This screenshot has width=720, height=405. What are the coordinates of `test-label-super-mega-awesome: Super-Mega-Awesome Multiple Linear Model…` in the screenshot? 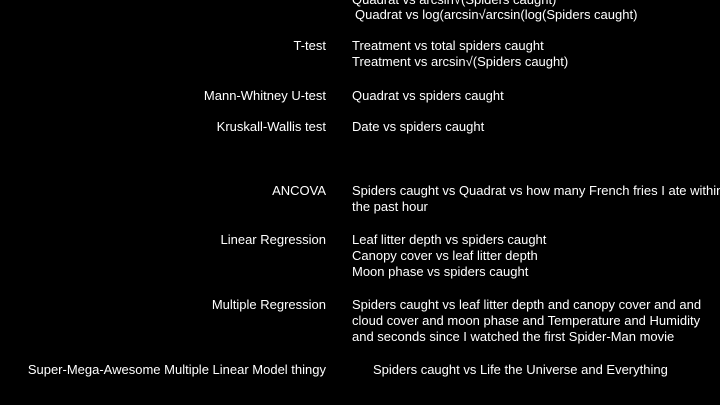 It's located at (176, 369).